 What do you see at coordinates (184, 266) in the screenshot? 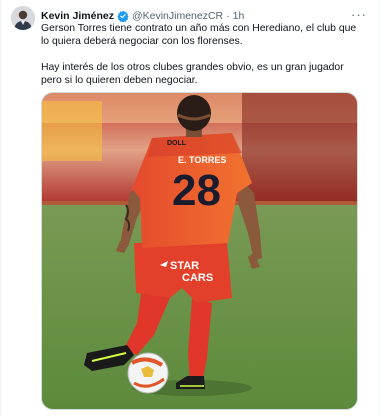
I see `sponsor-line-1: STAR` at bounding box center [184, 266].